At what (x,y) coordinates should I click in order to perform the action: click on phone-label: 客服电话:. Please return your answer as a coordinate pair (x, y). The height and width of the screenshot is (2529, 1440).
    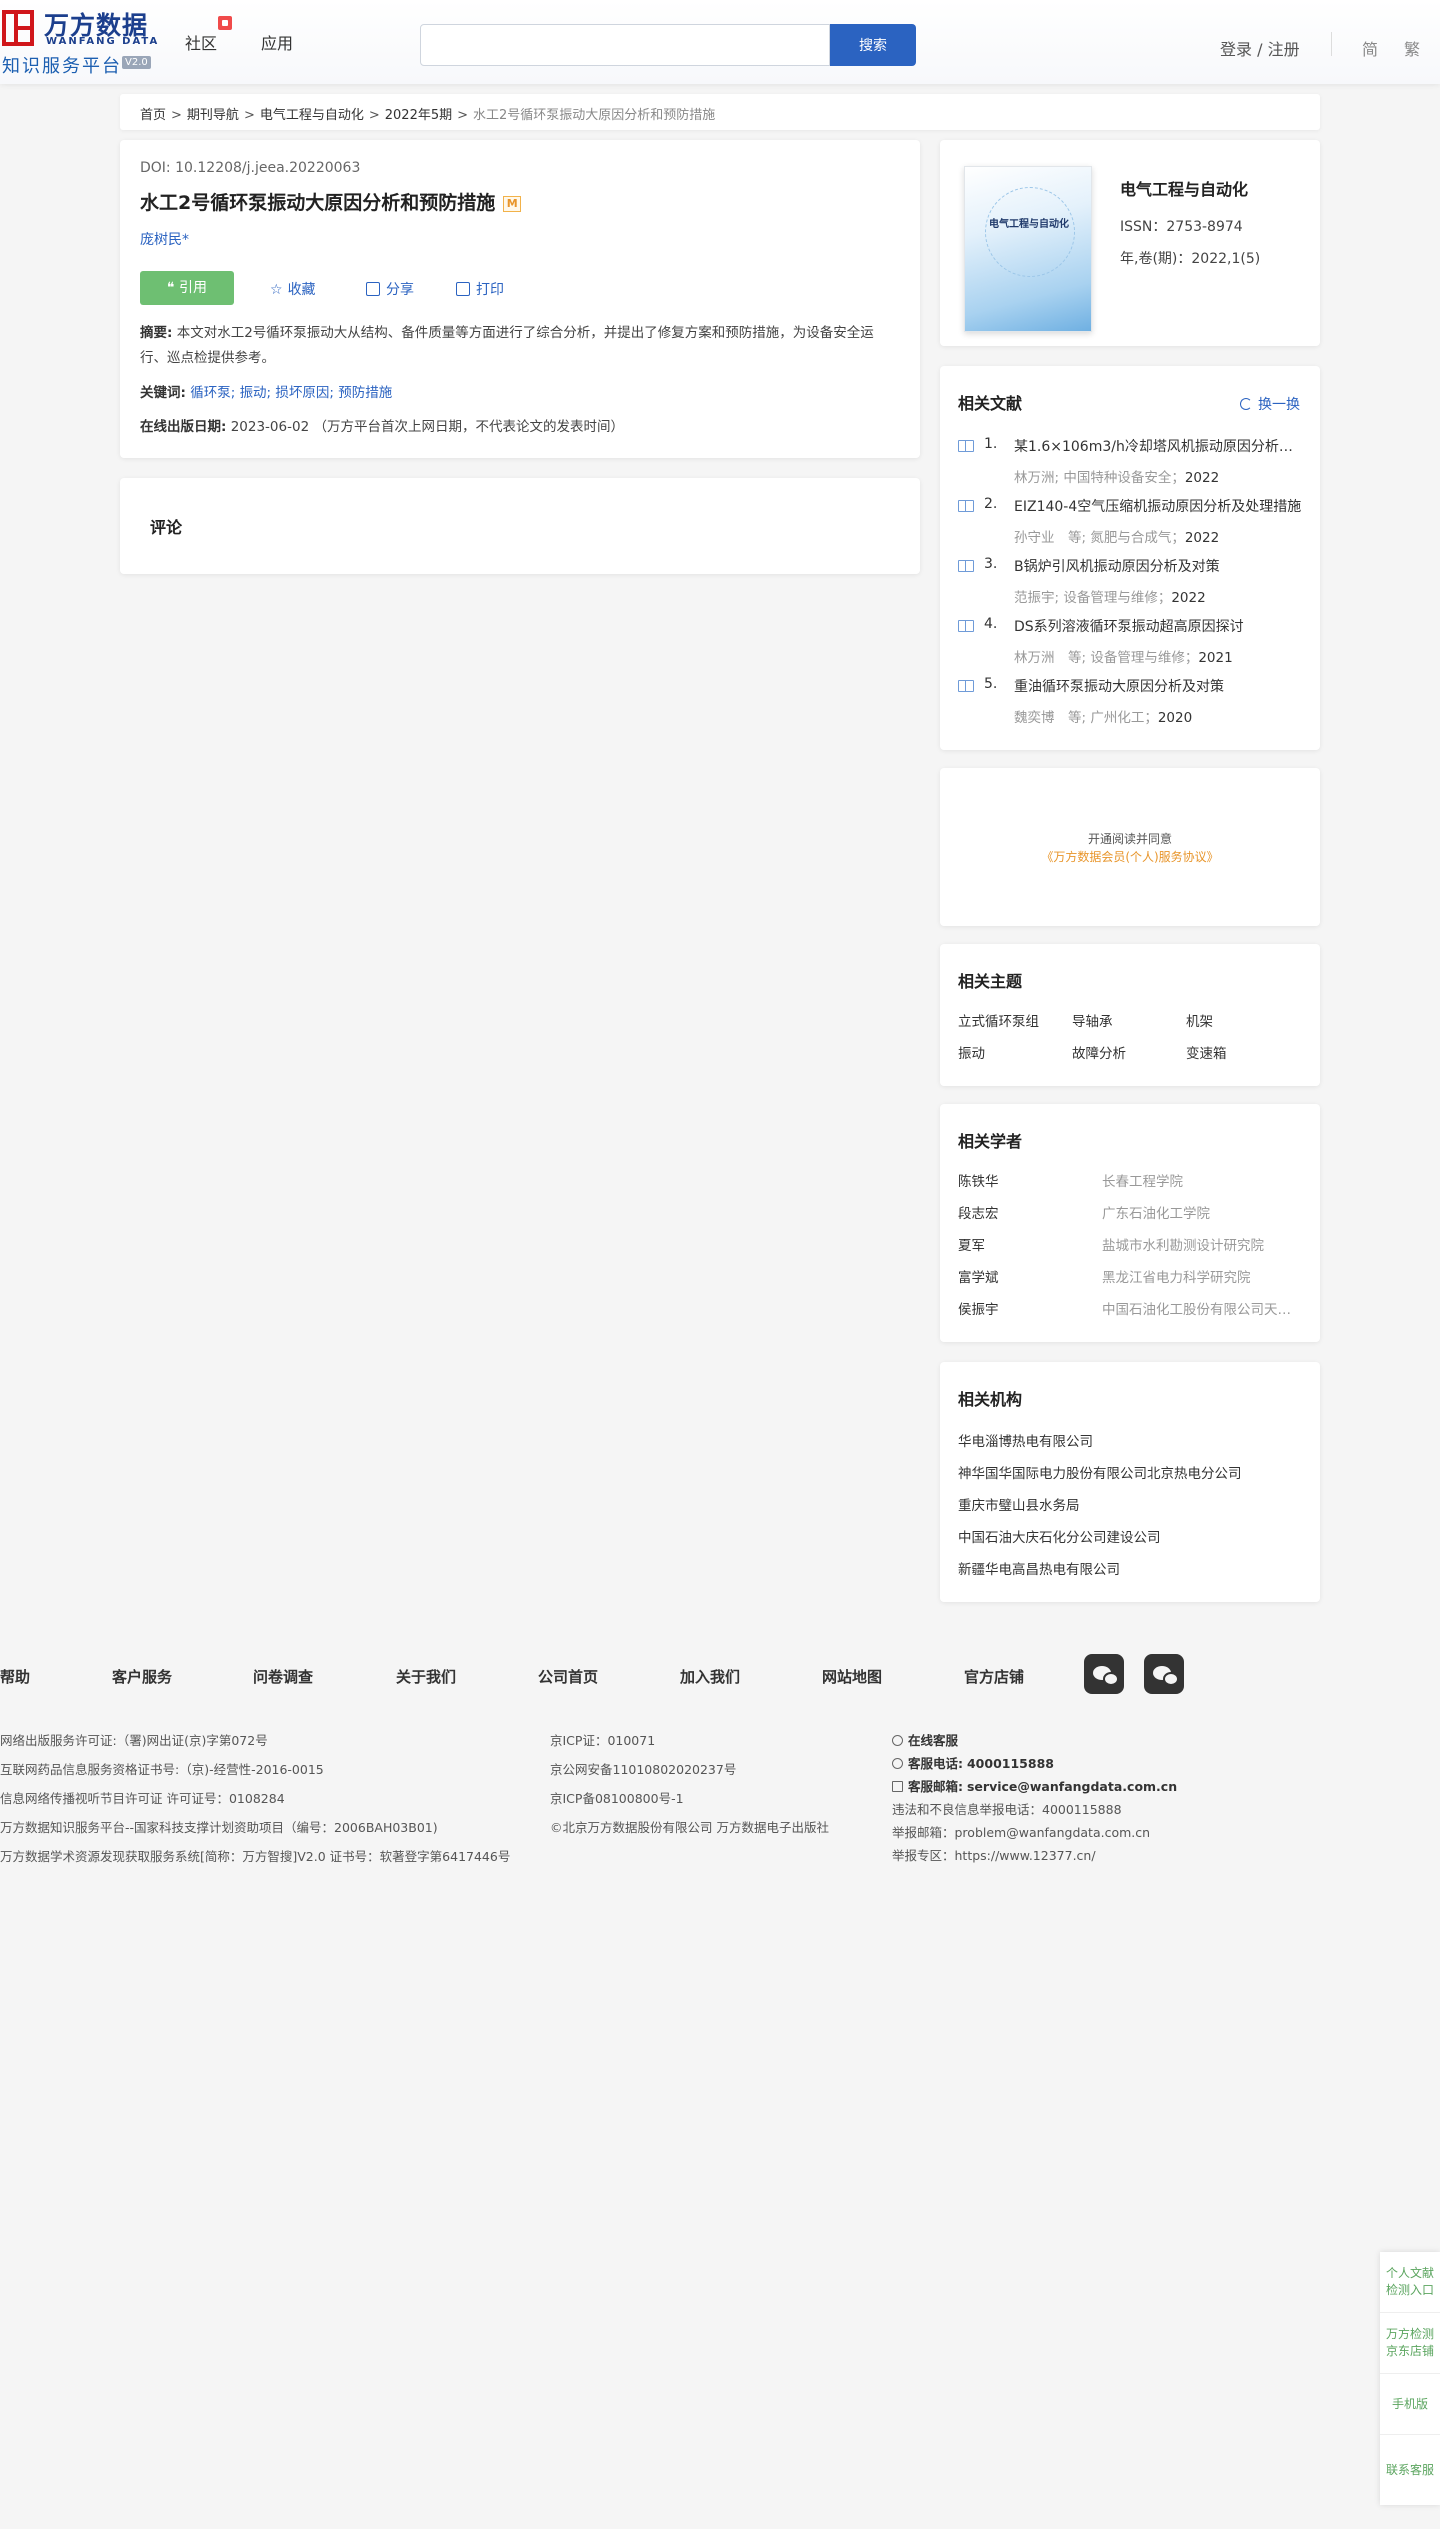
    Looking at the image, I should click on (935, 1763).